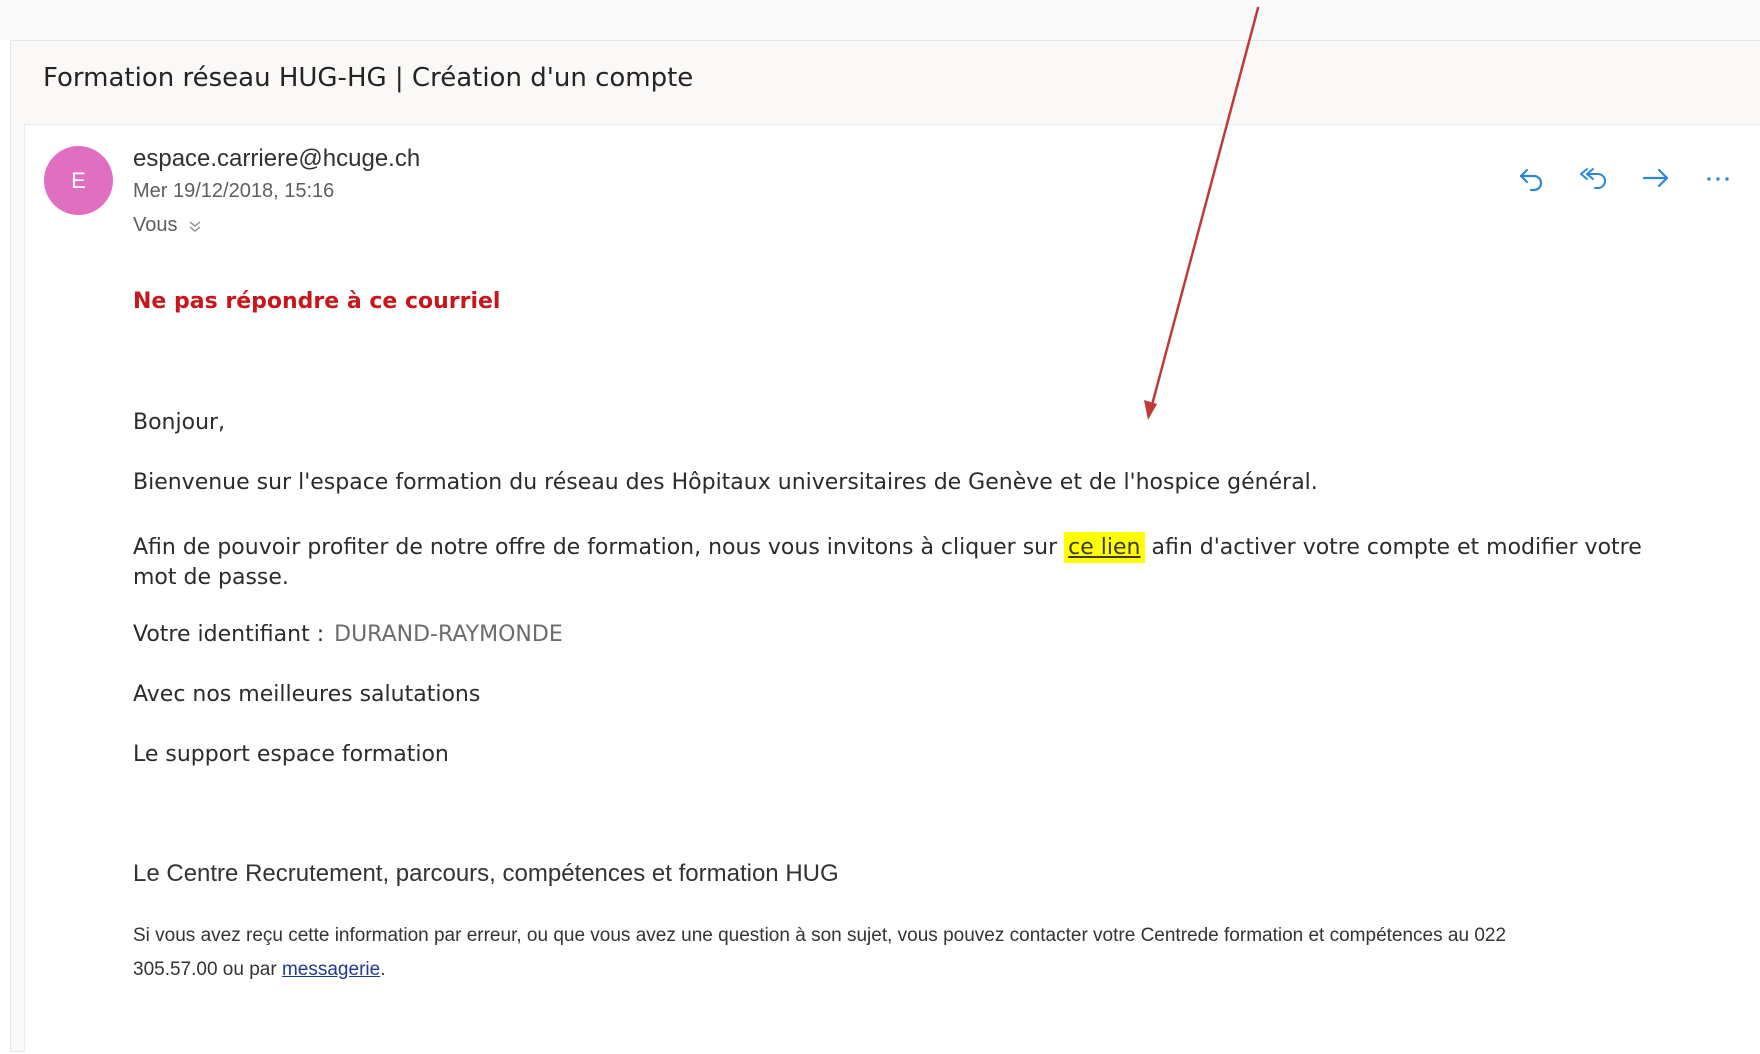 The image size is (1760, 1054). I want to click on identifier-row: Votre identifiant : DURAND-RAYMONDE, so click(348, 634).